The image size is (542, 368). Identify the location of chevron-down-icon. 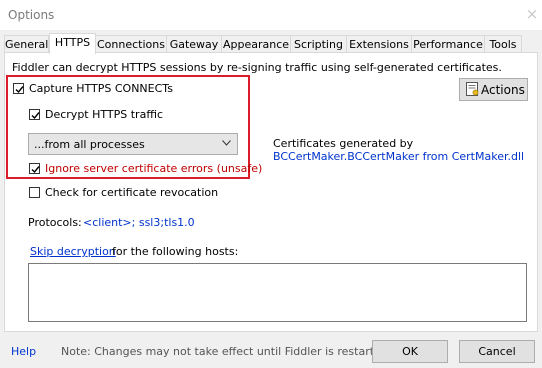
(226, 143).